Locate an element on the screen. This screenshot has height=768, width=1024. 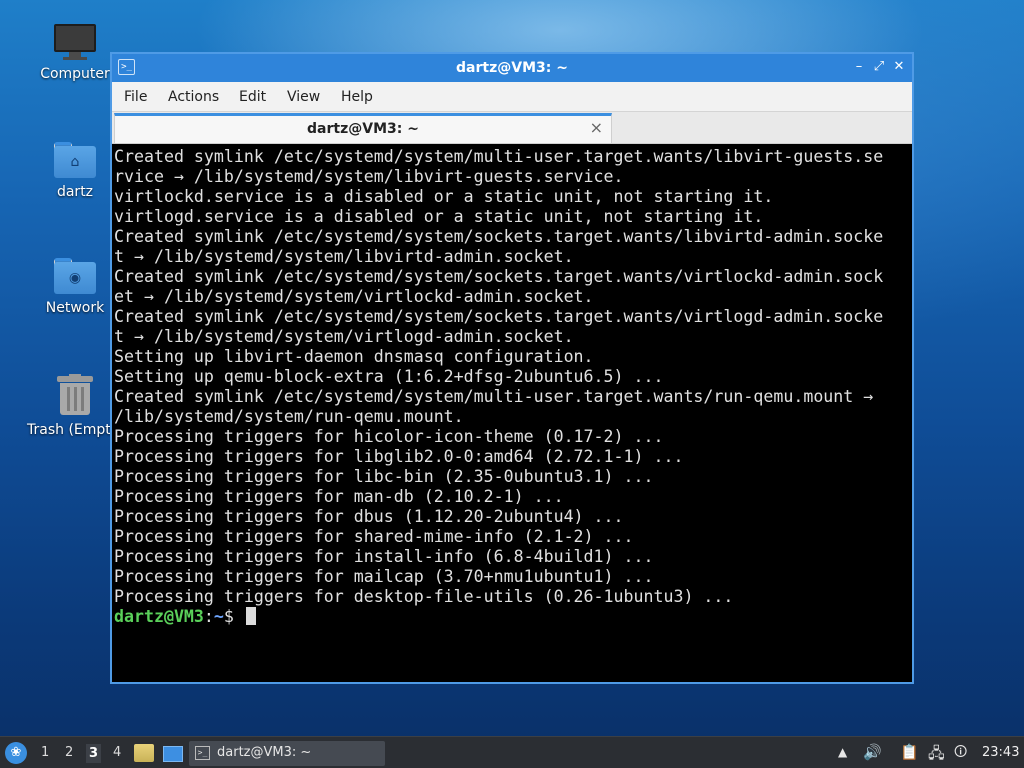
taskbar-item-terminal: >_ dartz@VM3: ~ is located at coordinates (287, 753).